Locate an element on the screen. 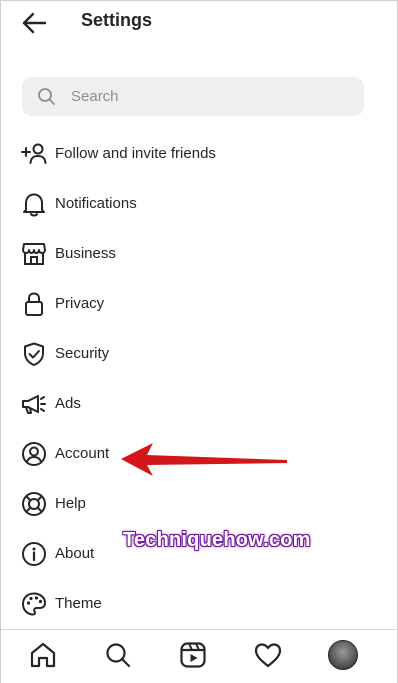 This screenshot has height=683, width=398. watermark-text: Techniquehow.com is located at coordinates (217, 540).